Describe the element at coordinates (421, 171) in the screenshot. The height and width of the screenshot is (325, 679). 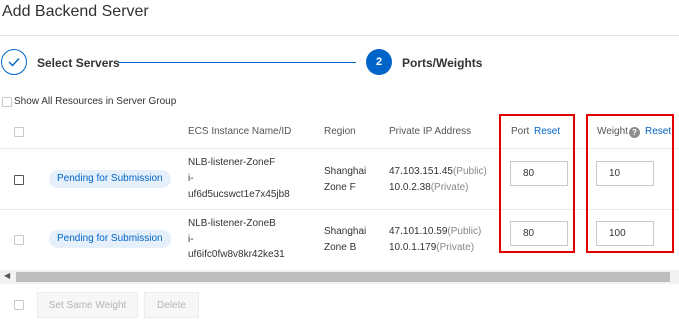
I see `row-1-public-ip-value: 47.103.151.45` at that location.